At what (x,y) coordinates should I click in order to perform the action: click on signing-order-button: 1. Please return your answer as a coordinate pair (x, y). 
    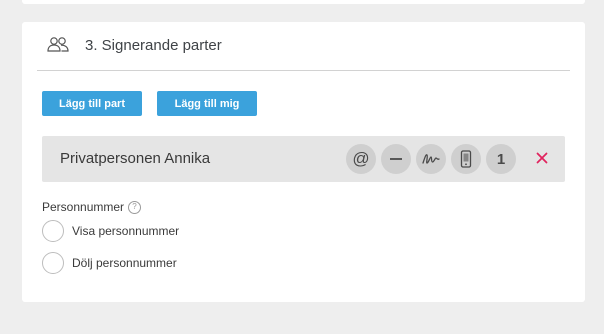
    Looking at the image, I should click on (501, 159).